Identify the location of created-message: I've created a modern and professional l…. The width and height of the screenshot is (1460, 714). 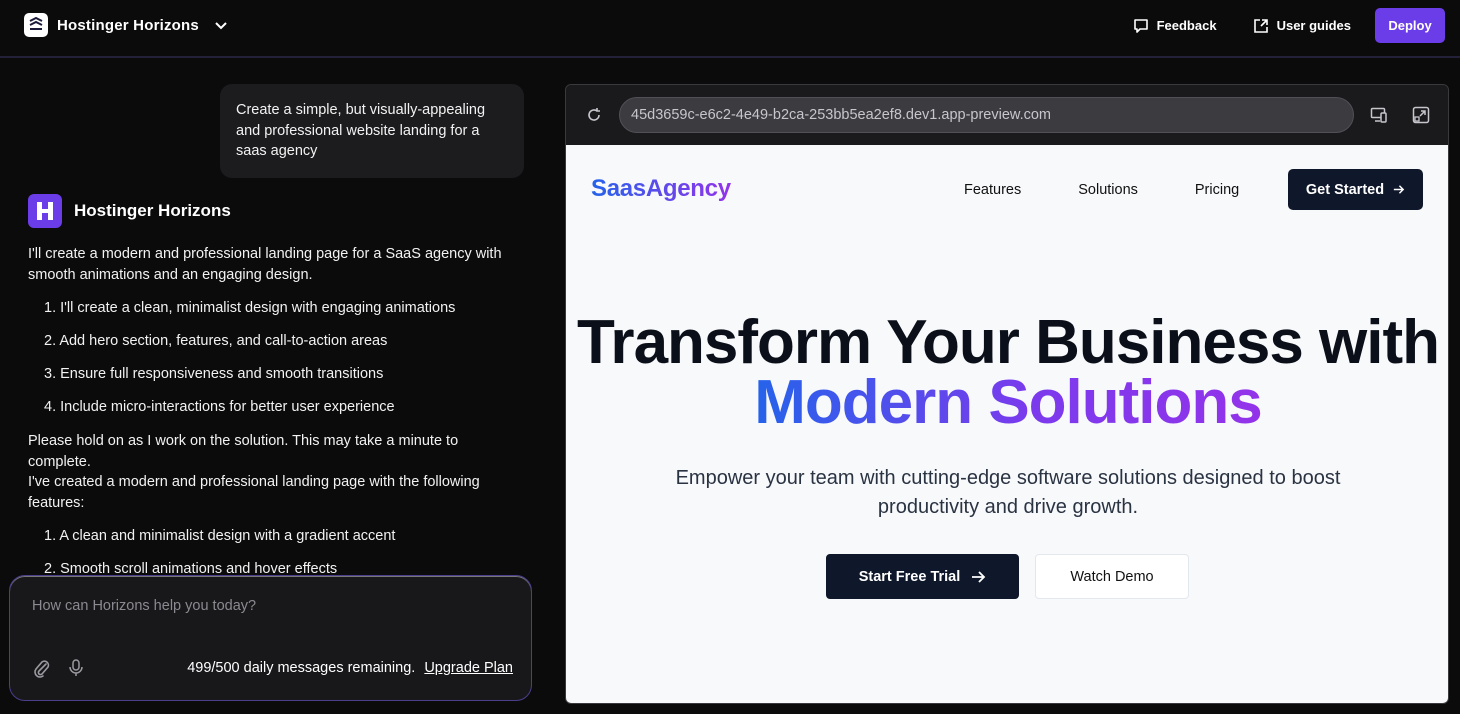
(254, 492).